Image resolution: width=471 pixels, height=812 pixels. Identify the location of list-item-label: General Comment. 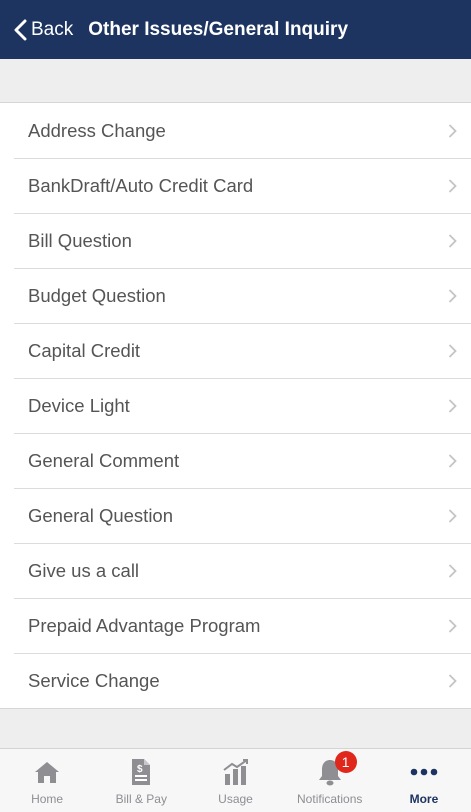
(104, 460).